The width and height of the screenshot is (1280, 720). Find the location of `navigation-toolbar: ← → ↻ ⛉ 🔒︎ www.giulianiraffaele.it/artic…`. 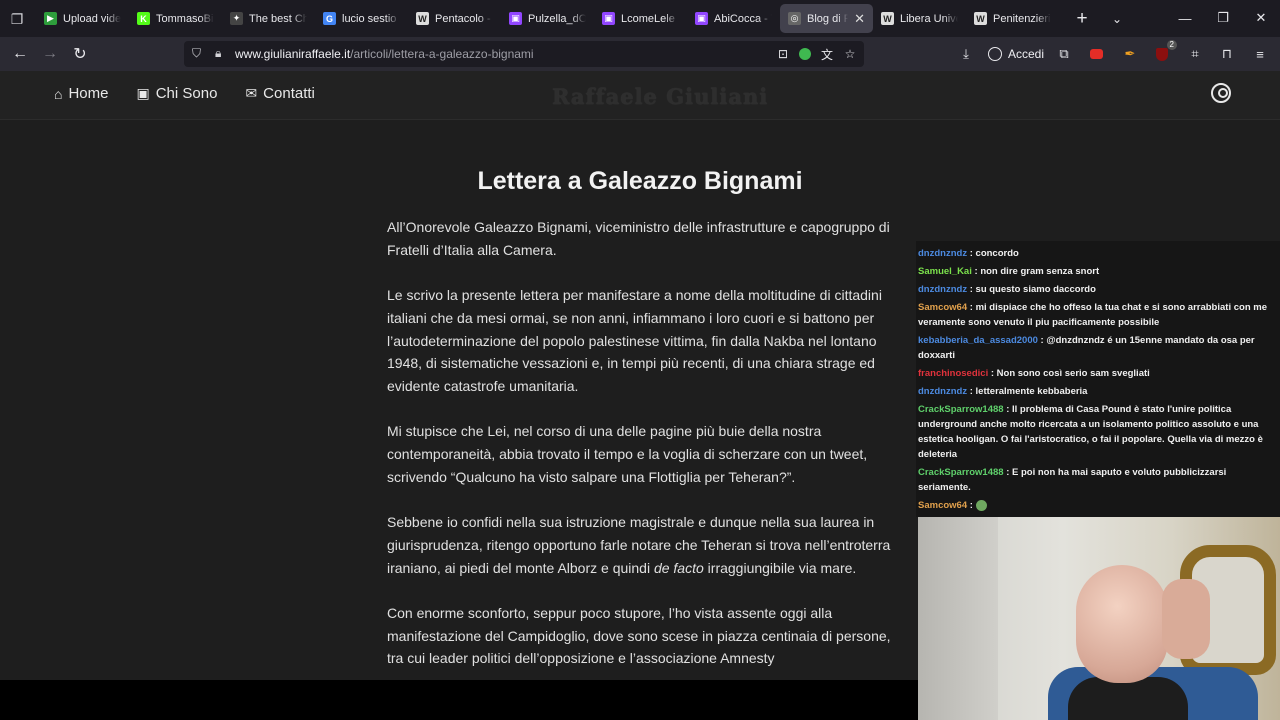

navigation-toolbar: ← → ↻ ⛉ 🔒︎ www.giulianiraffaele.it/artic… is located at coordinates (640, 54).